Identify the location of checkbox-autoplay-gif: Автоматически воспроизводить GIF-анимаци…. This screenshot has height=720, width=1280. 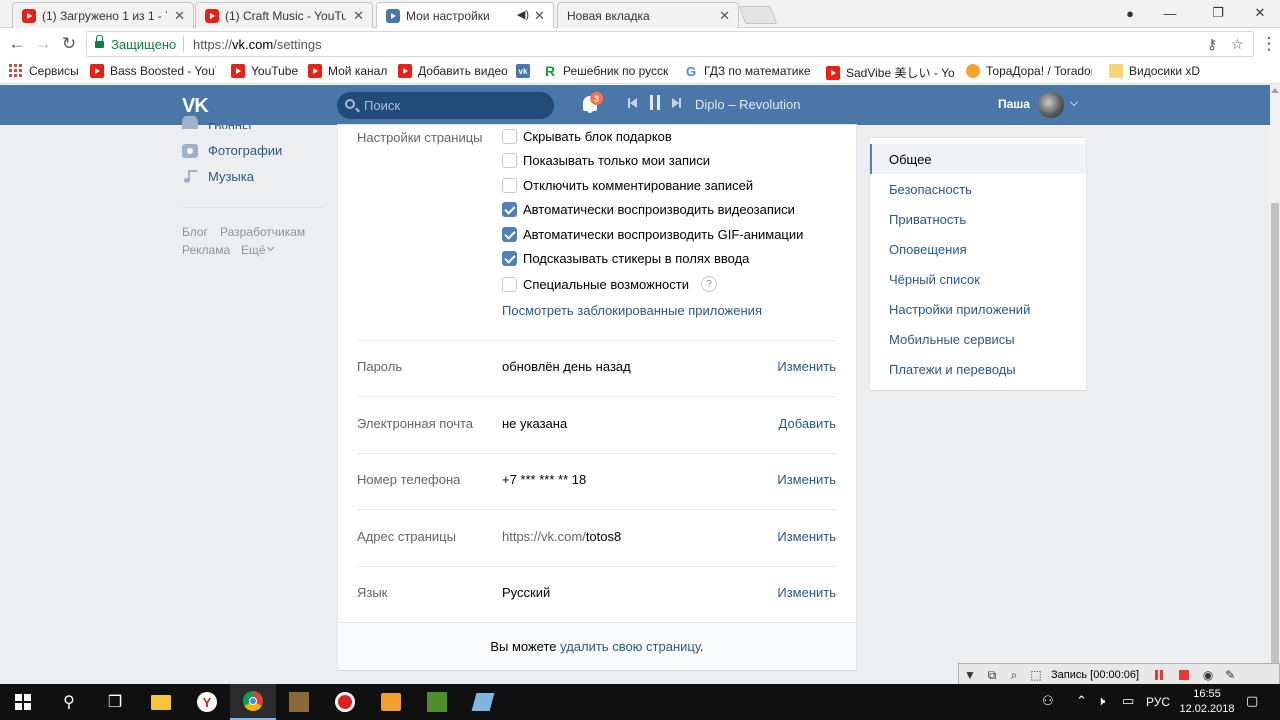
(652, 234).